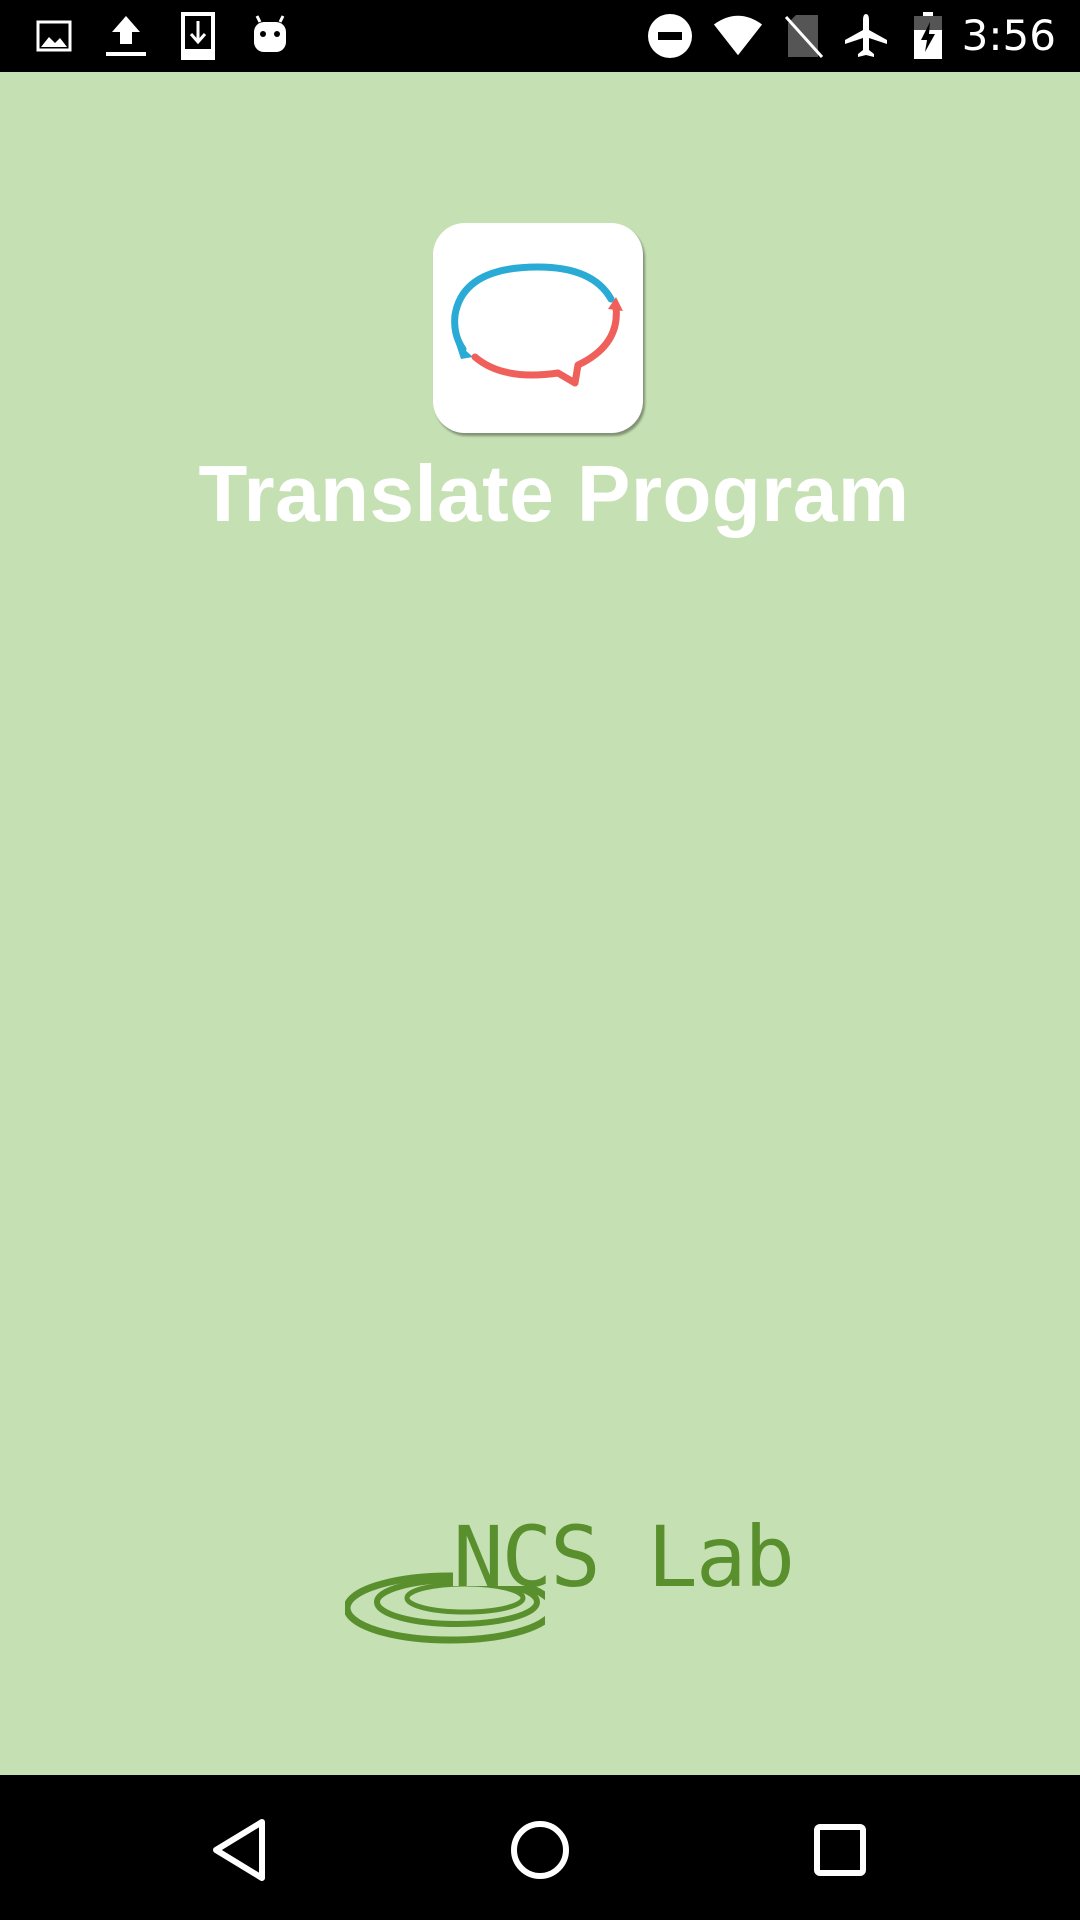 This screenshot has width=1080, height=1920. I want to click on no-sim-icon, so click(804, 36).